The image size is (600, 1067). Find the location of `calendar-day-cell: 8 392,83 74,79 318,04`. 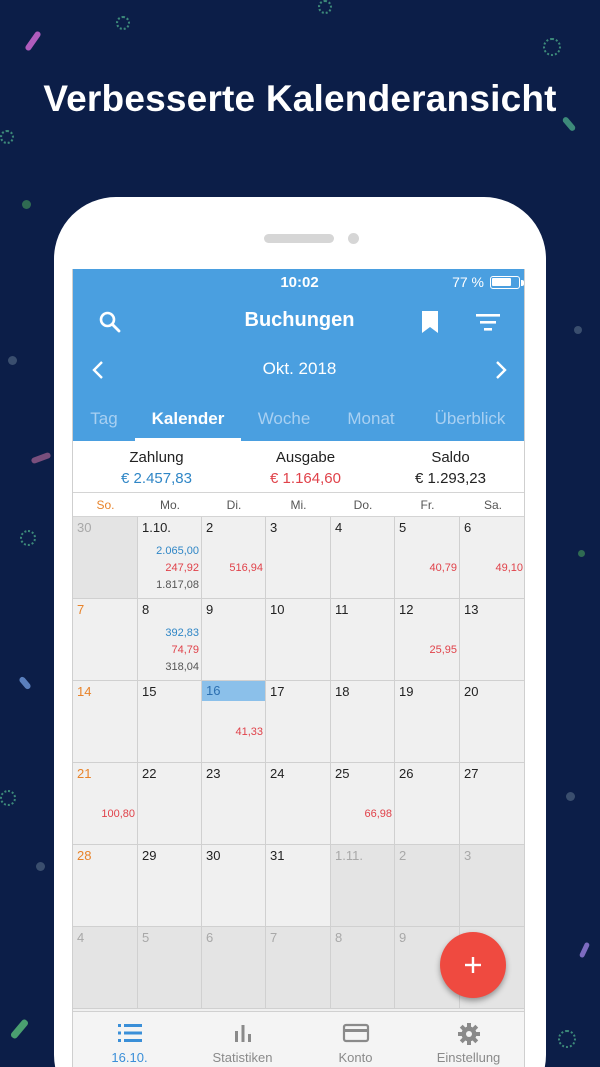

calendar-day-cell: 8 392,83 74,79 318,04 is located at coordinates (170, 640).